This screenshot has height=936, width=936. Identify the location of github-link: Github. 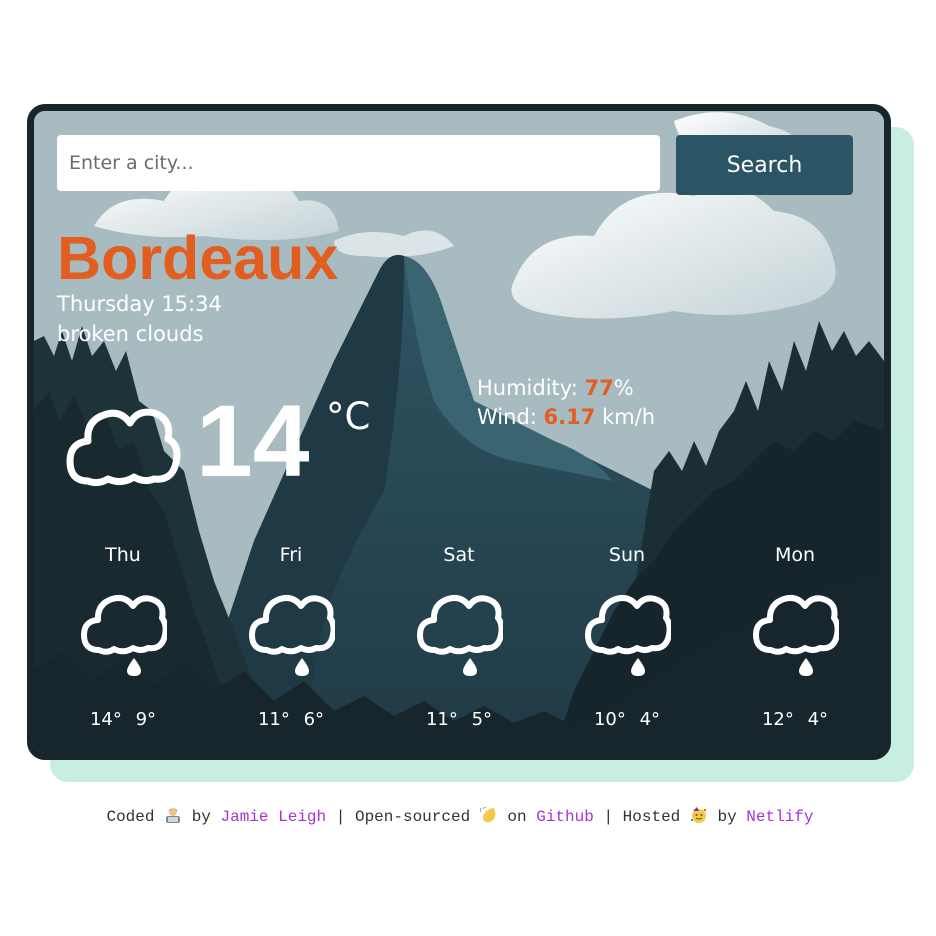
(565, 817).